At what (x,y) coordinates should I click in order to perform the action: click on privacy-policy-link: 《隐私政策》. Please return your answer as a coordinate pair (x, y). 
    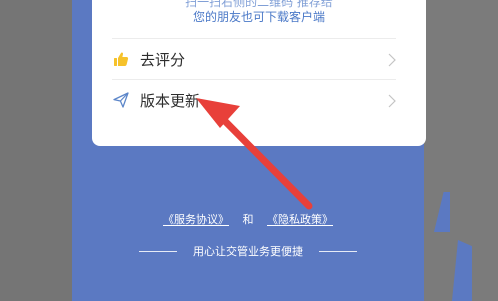
    Looking at the image, I should click on (300, 219).